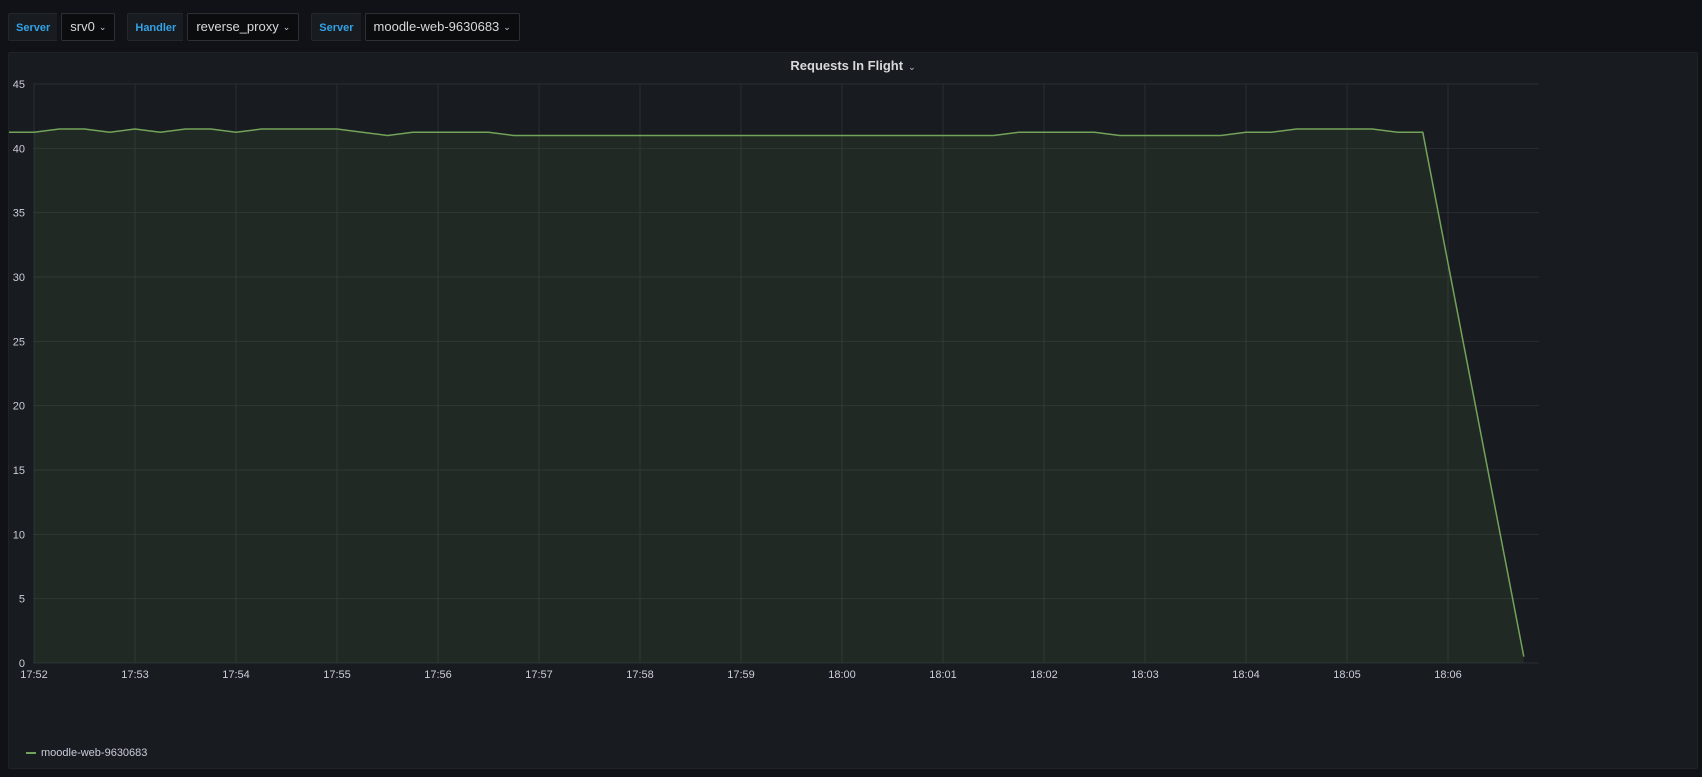 The image size is (1702, 777). I want to click on y-tick-label: 35, so click(19, 214).